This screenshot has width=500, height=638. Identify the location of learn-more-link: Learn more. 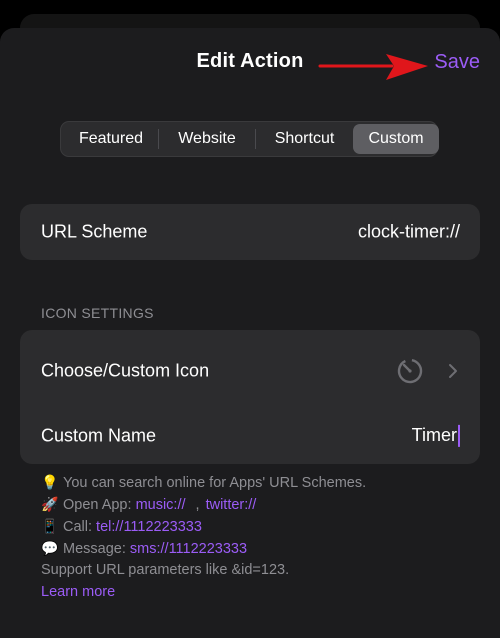
(78, 592).